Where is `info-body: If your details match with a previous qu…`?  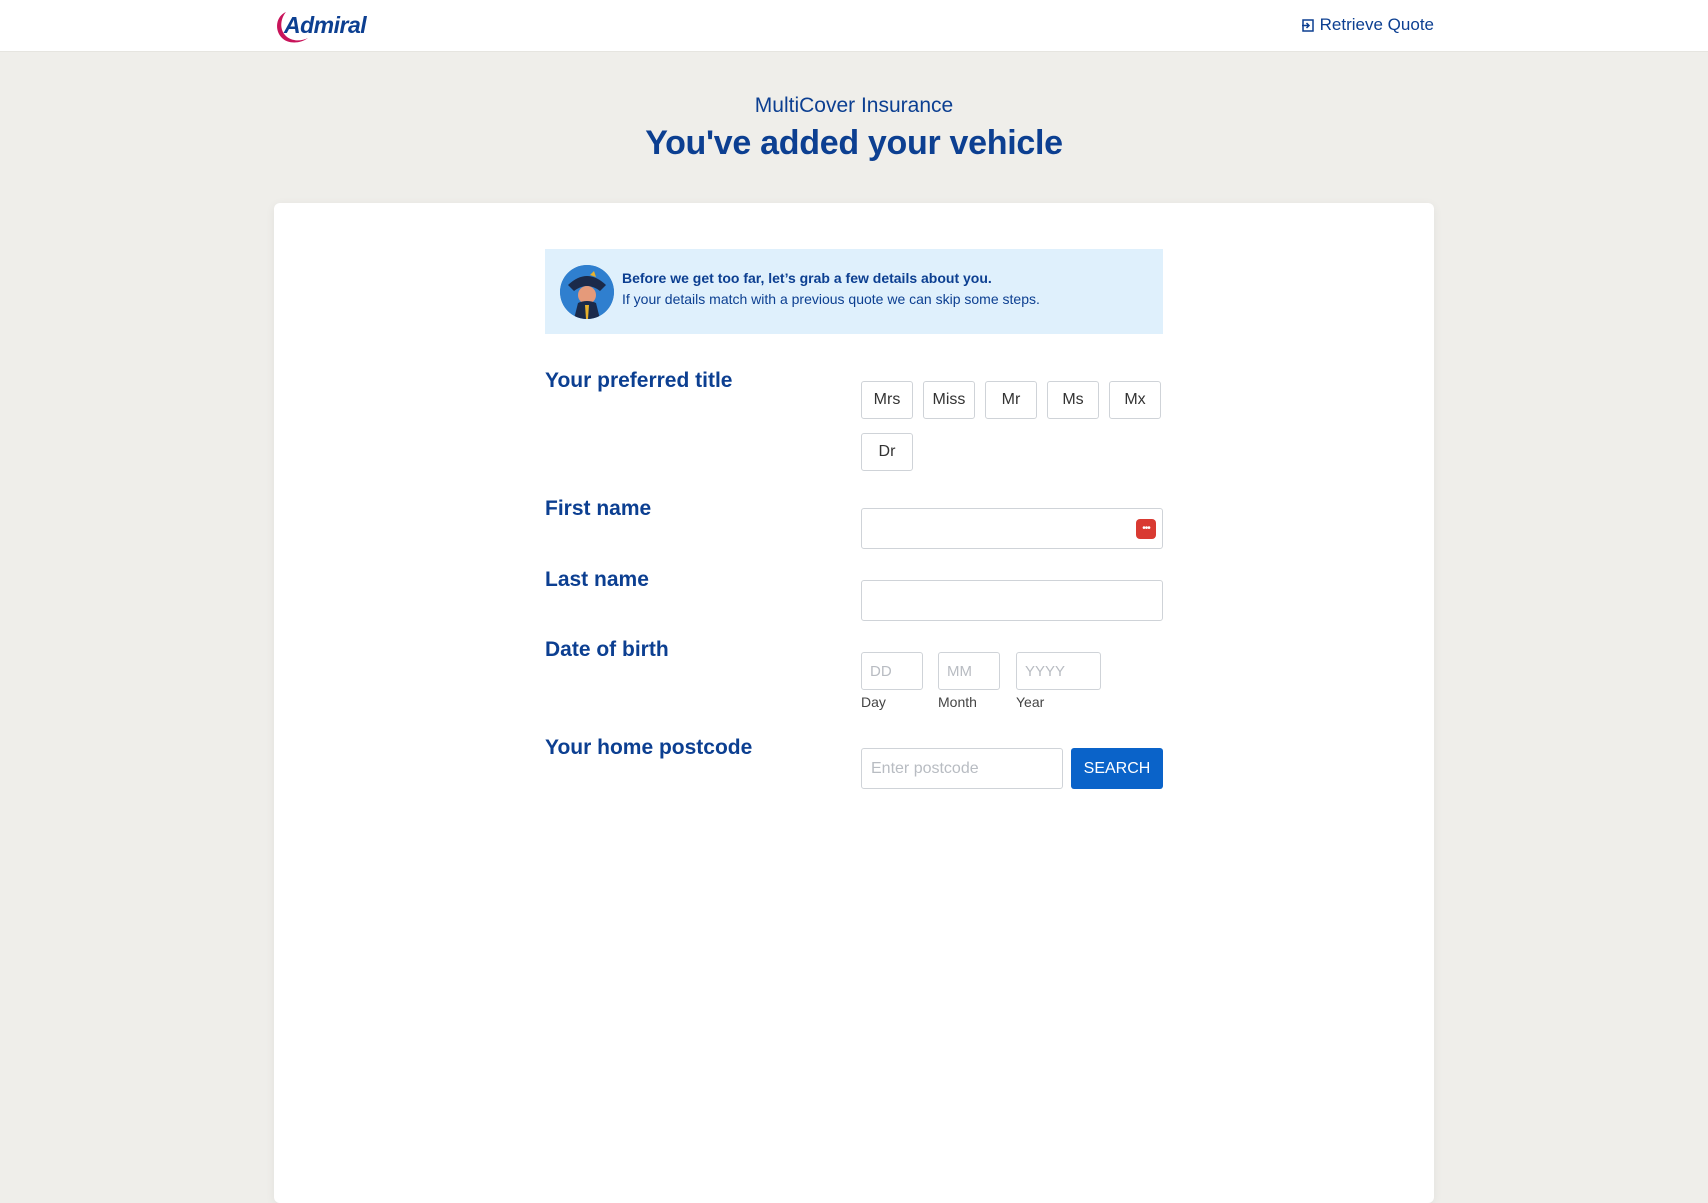 info-body: If your details match with a previous qu… is located at coordinates (831, 299).